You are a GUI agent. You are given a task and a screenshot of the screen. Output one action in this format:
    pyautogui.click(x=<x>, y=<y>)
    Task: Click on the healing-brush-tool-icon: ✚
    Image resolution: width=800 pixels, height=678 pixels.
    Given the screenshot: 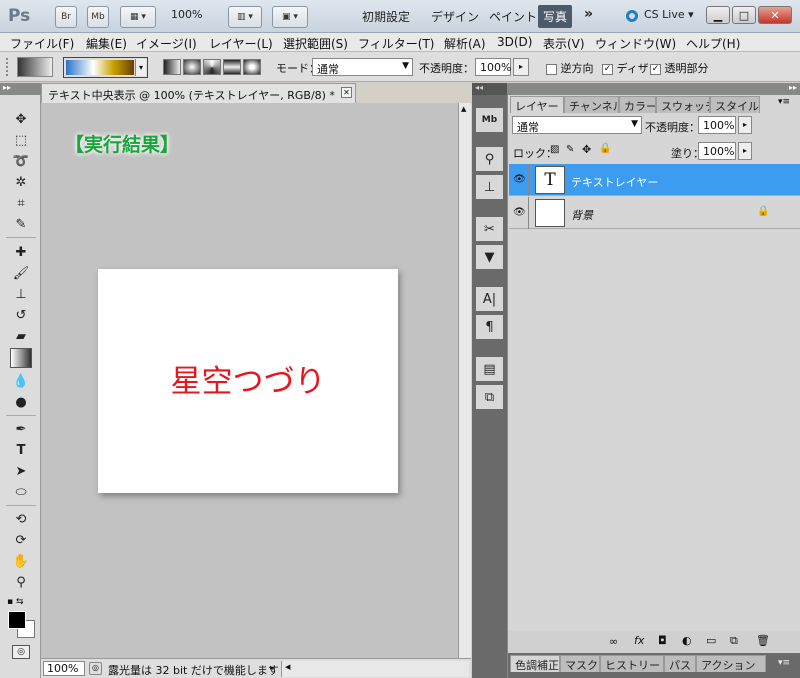 What is the action you would take?
    pyautogui.click(x=21, y=252)
    